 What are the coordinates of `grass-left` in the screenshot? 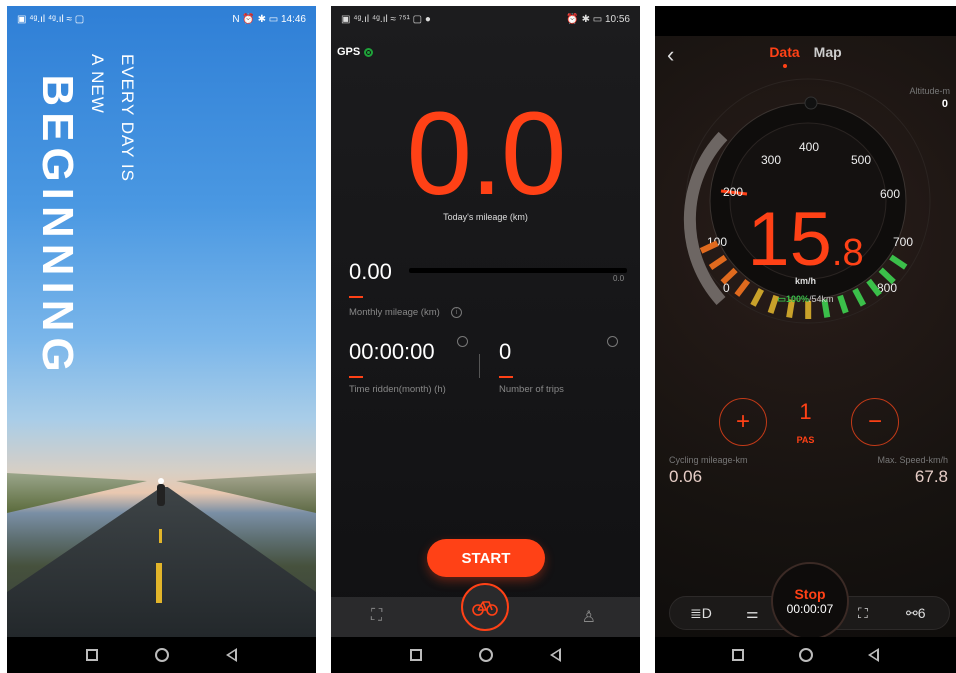 It's located at (77, 493).